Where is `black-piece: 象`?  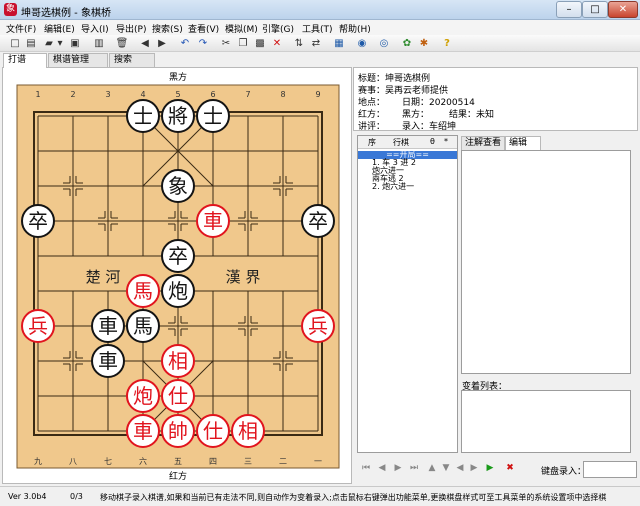
black-piece: 象 is located at coordinates (178, 186).